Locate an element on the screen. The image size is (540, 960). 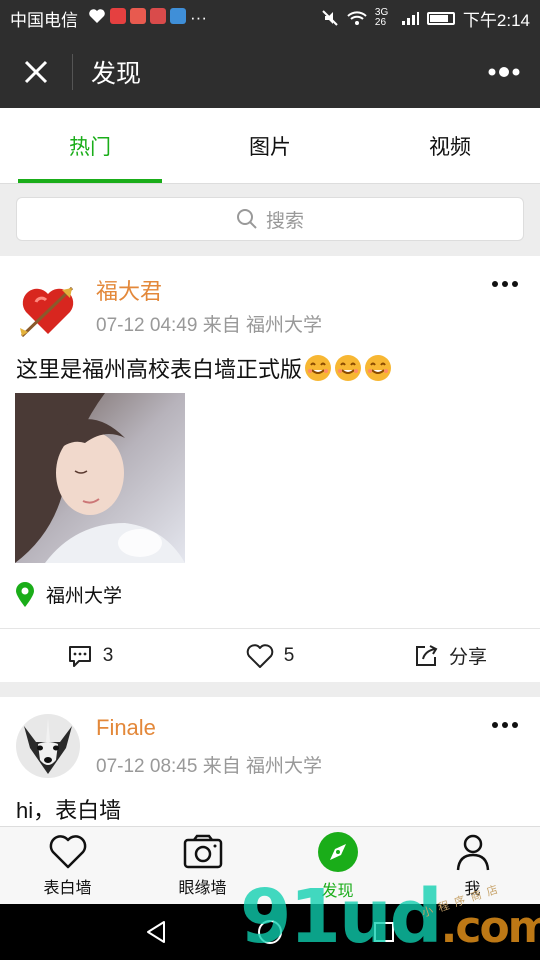
husky-avatar is located at coordinates (48, 746).